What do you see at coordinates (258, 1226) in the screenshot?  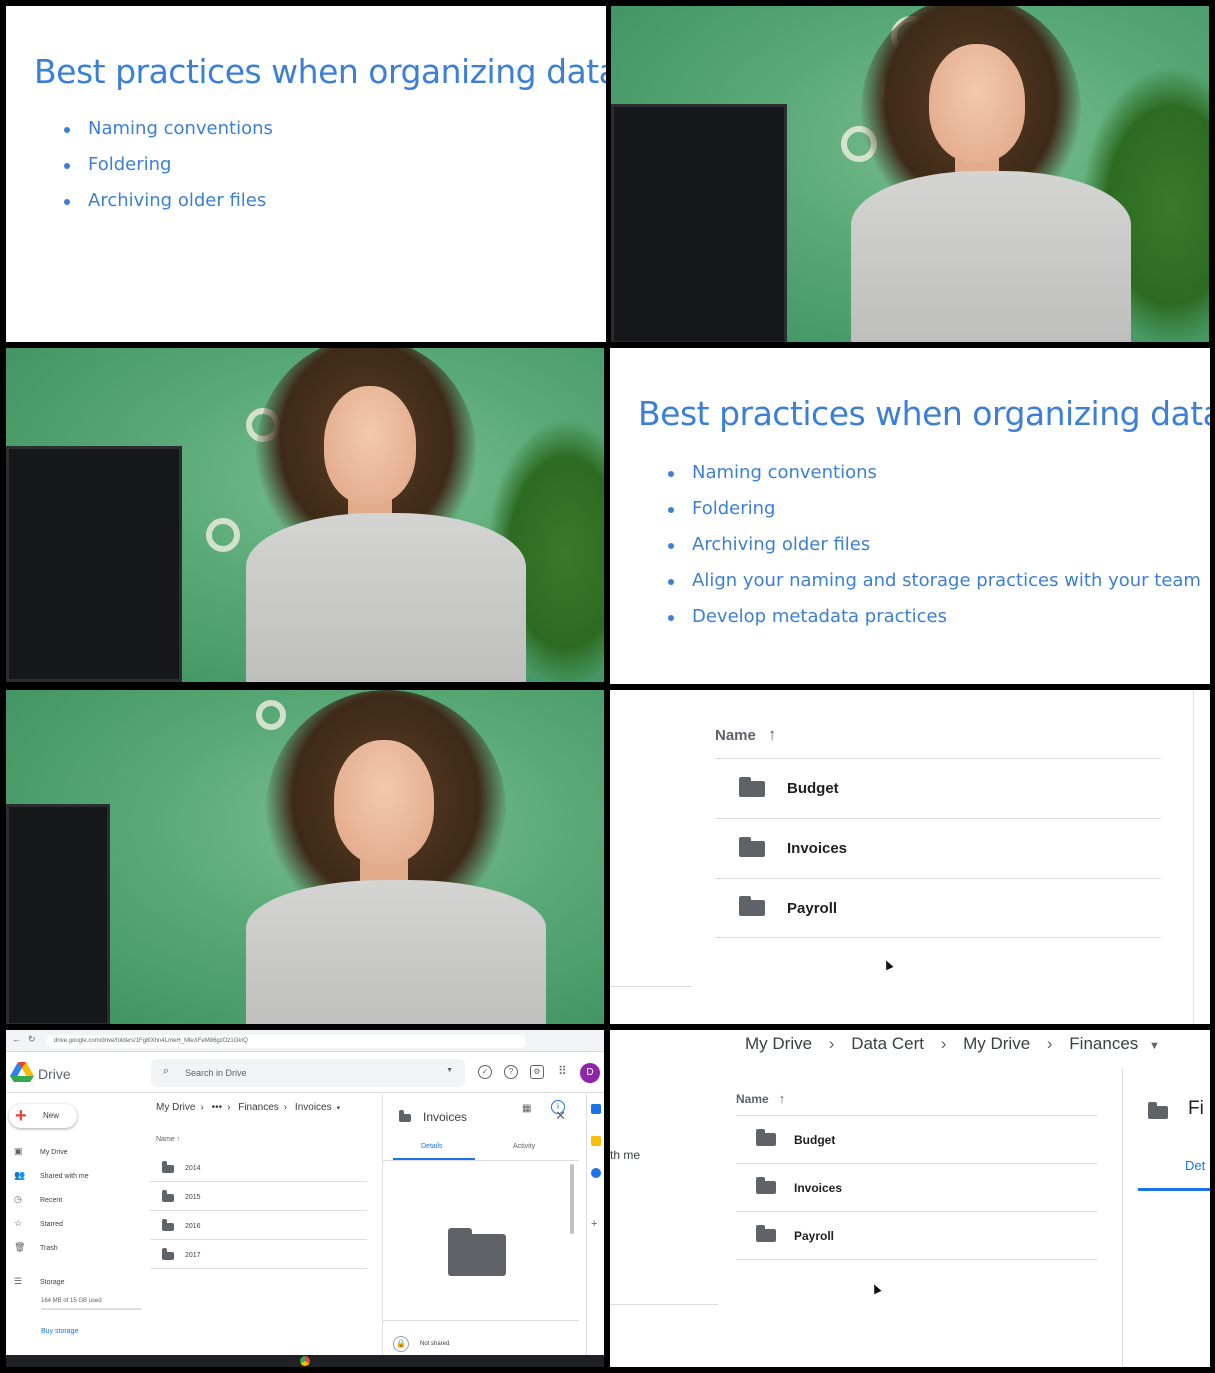 I see `folder-row: 2016` at bounding box center [258, 1226].